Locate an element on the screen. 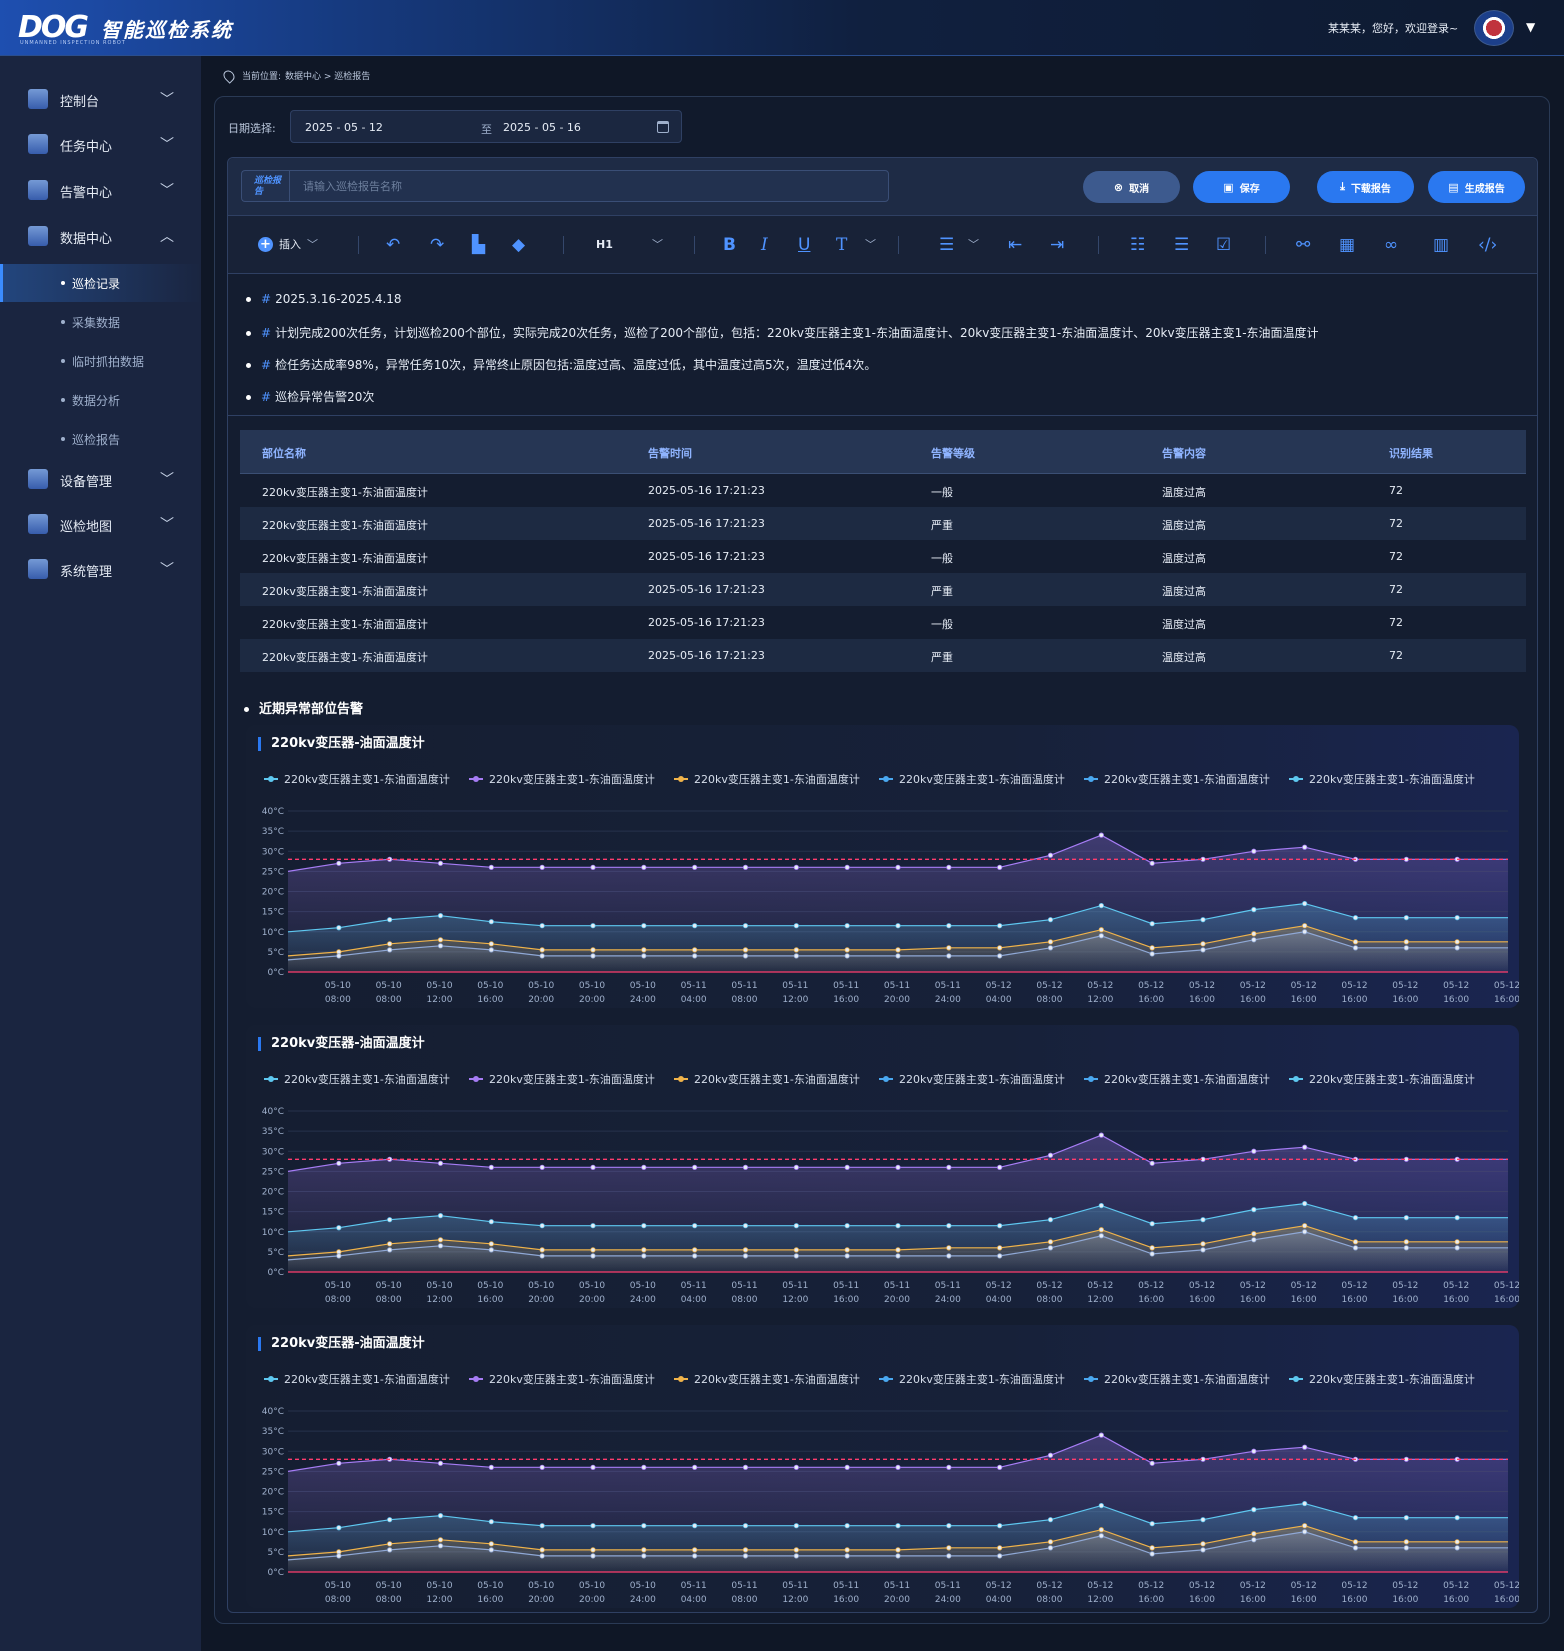 The height and width of the screenshot is (1651, 1564). sidebar-sub-collected-data: 采集数据 is located at coordinates (100, 322).